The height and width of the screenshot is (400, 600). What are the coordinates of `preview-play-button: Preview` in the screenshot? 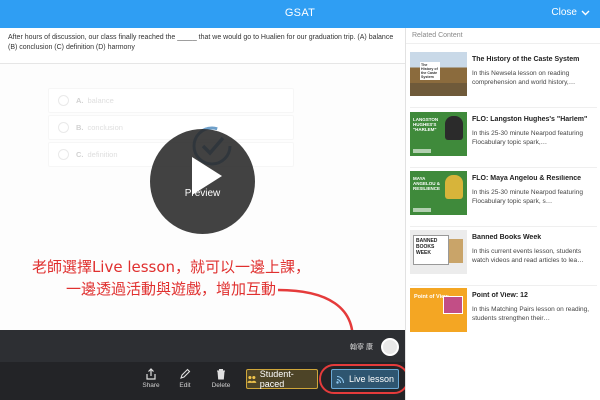 It's located at (202, 181).